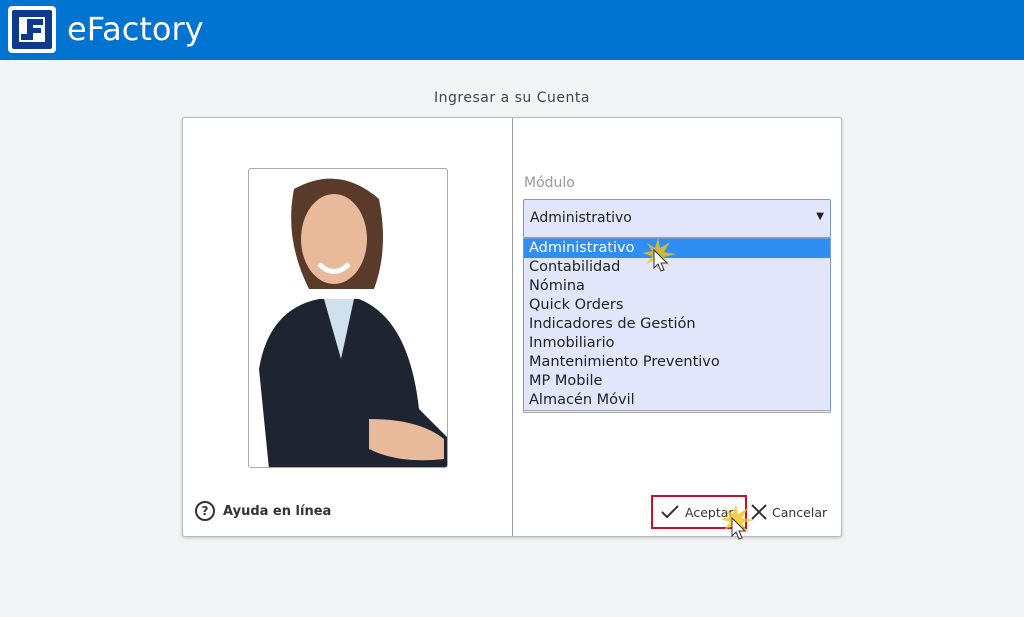 The image size is (1024, 617). I want to click on cancel-label: Cancelar, so click(800, 512).